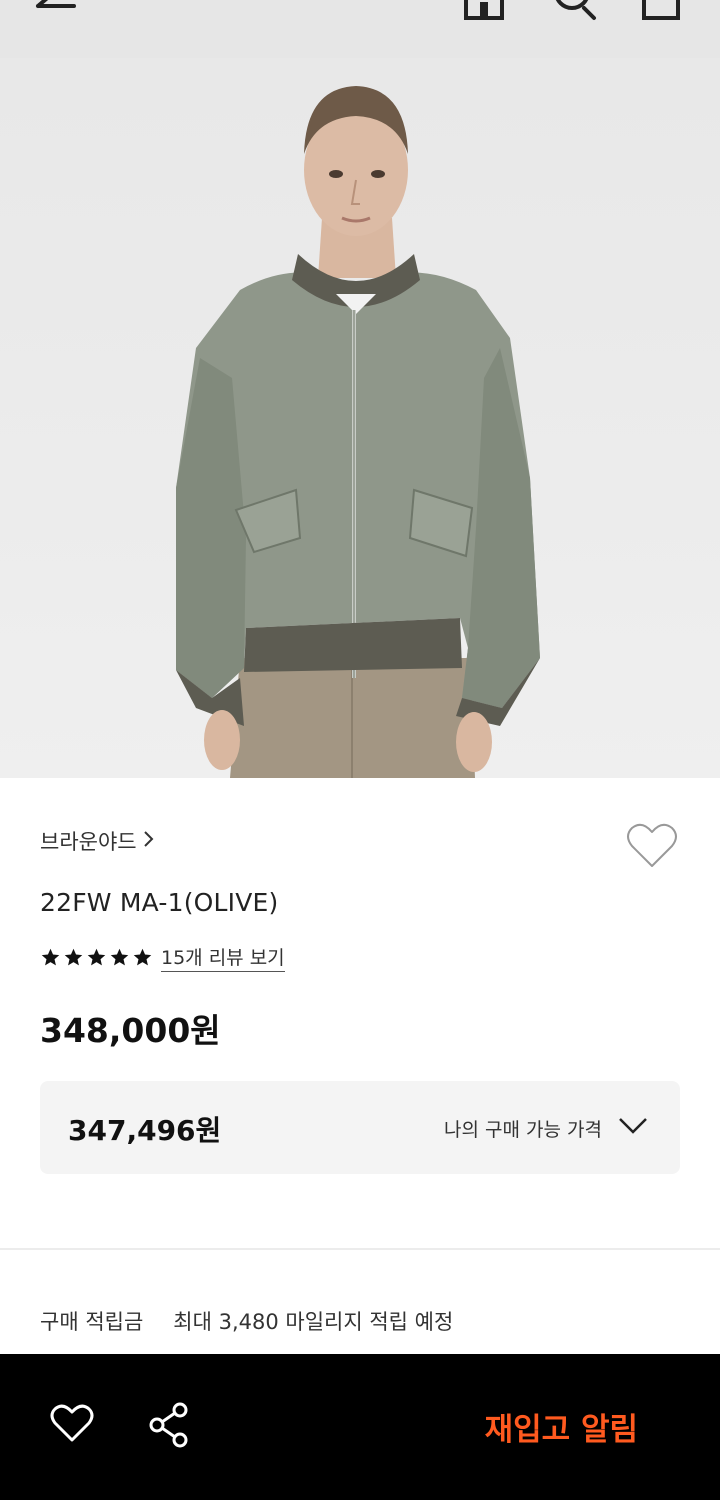 The image size is (720, 1500). Describe the element at coordinates (149, 841) in the screenshot. I see `chevron-right-icon` at that location.